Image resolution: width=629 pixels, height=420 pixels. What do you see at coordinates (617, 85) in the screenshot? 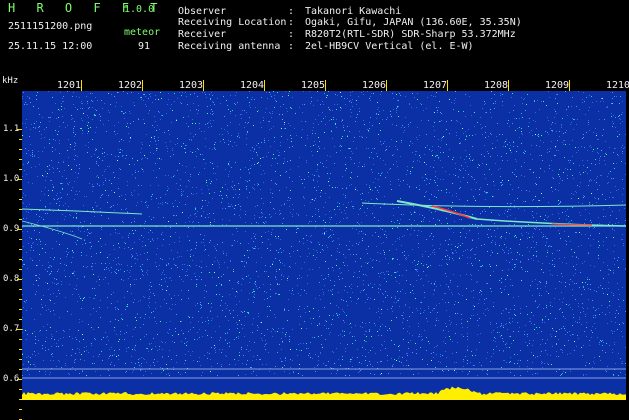
I see `time-label: 1210` at bounding box center [617, 85].